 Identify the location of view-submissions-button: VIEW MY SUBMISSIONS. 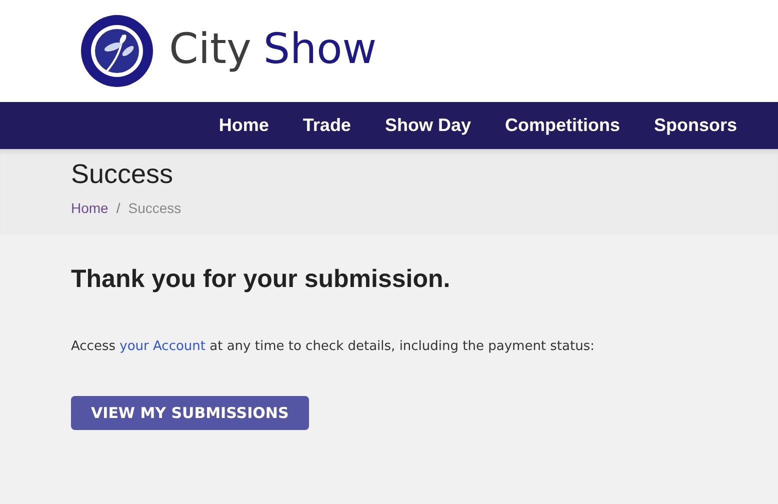
(190, 413).